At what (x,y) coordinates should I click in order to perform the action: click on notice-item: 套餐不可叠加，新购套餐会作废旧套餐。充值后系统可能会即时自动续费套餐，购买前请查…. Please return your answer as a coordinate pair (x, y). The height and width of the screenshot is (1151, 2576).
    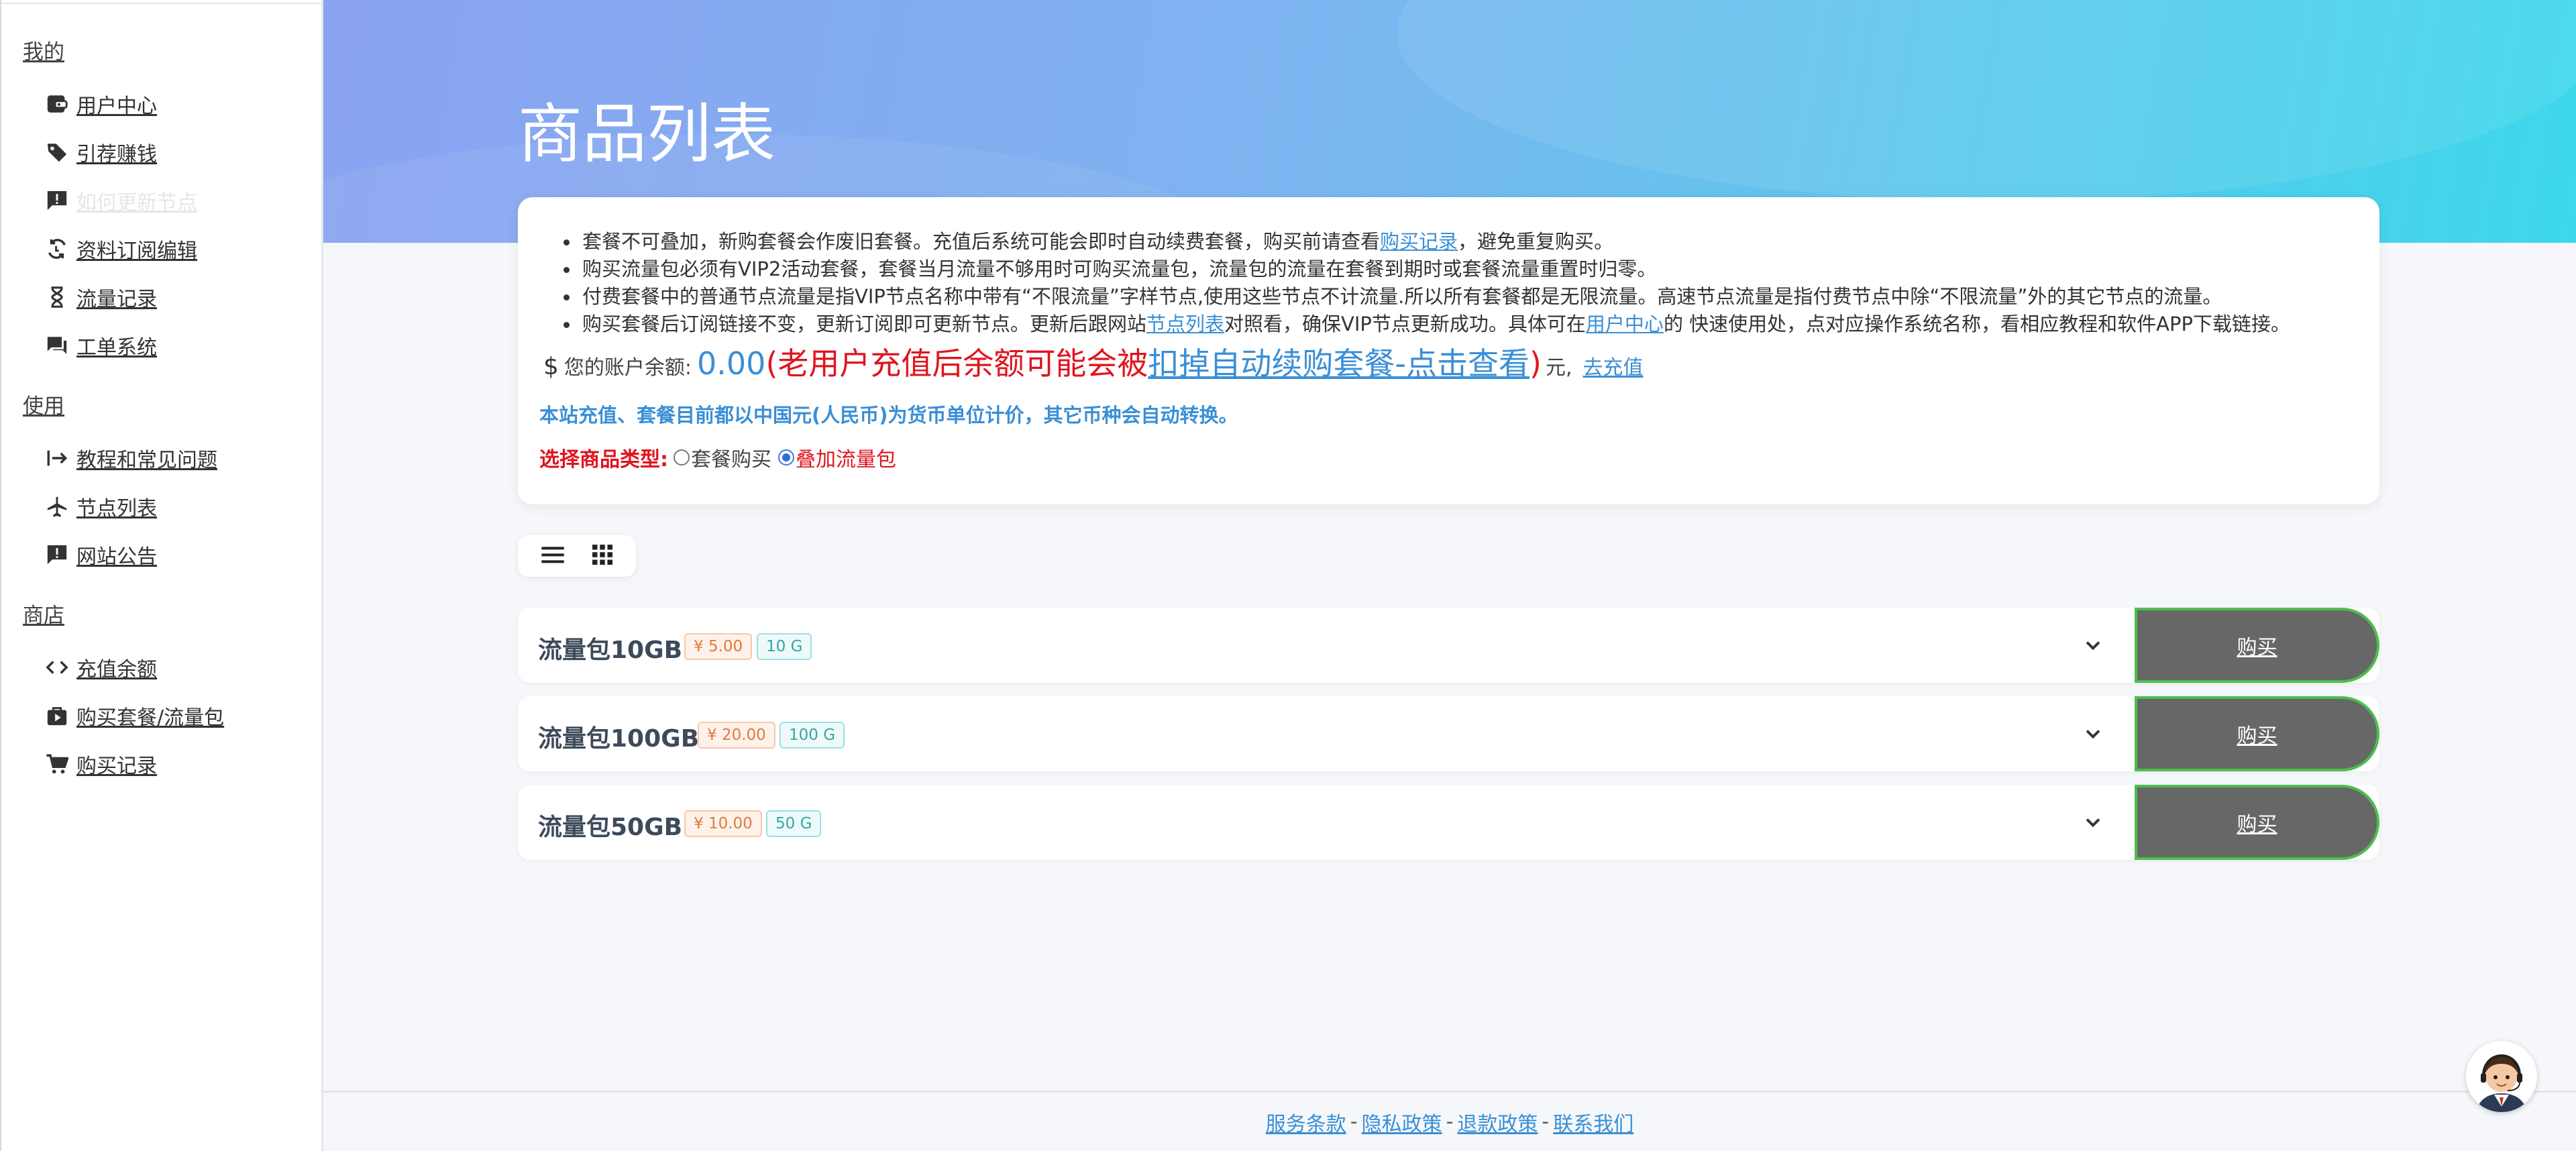
    Looking at the image, I should click on (1466, 242).